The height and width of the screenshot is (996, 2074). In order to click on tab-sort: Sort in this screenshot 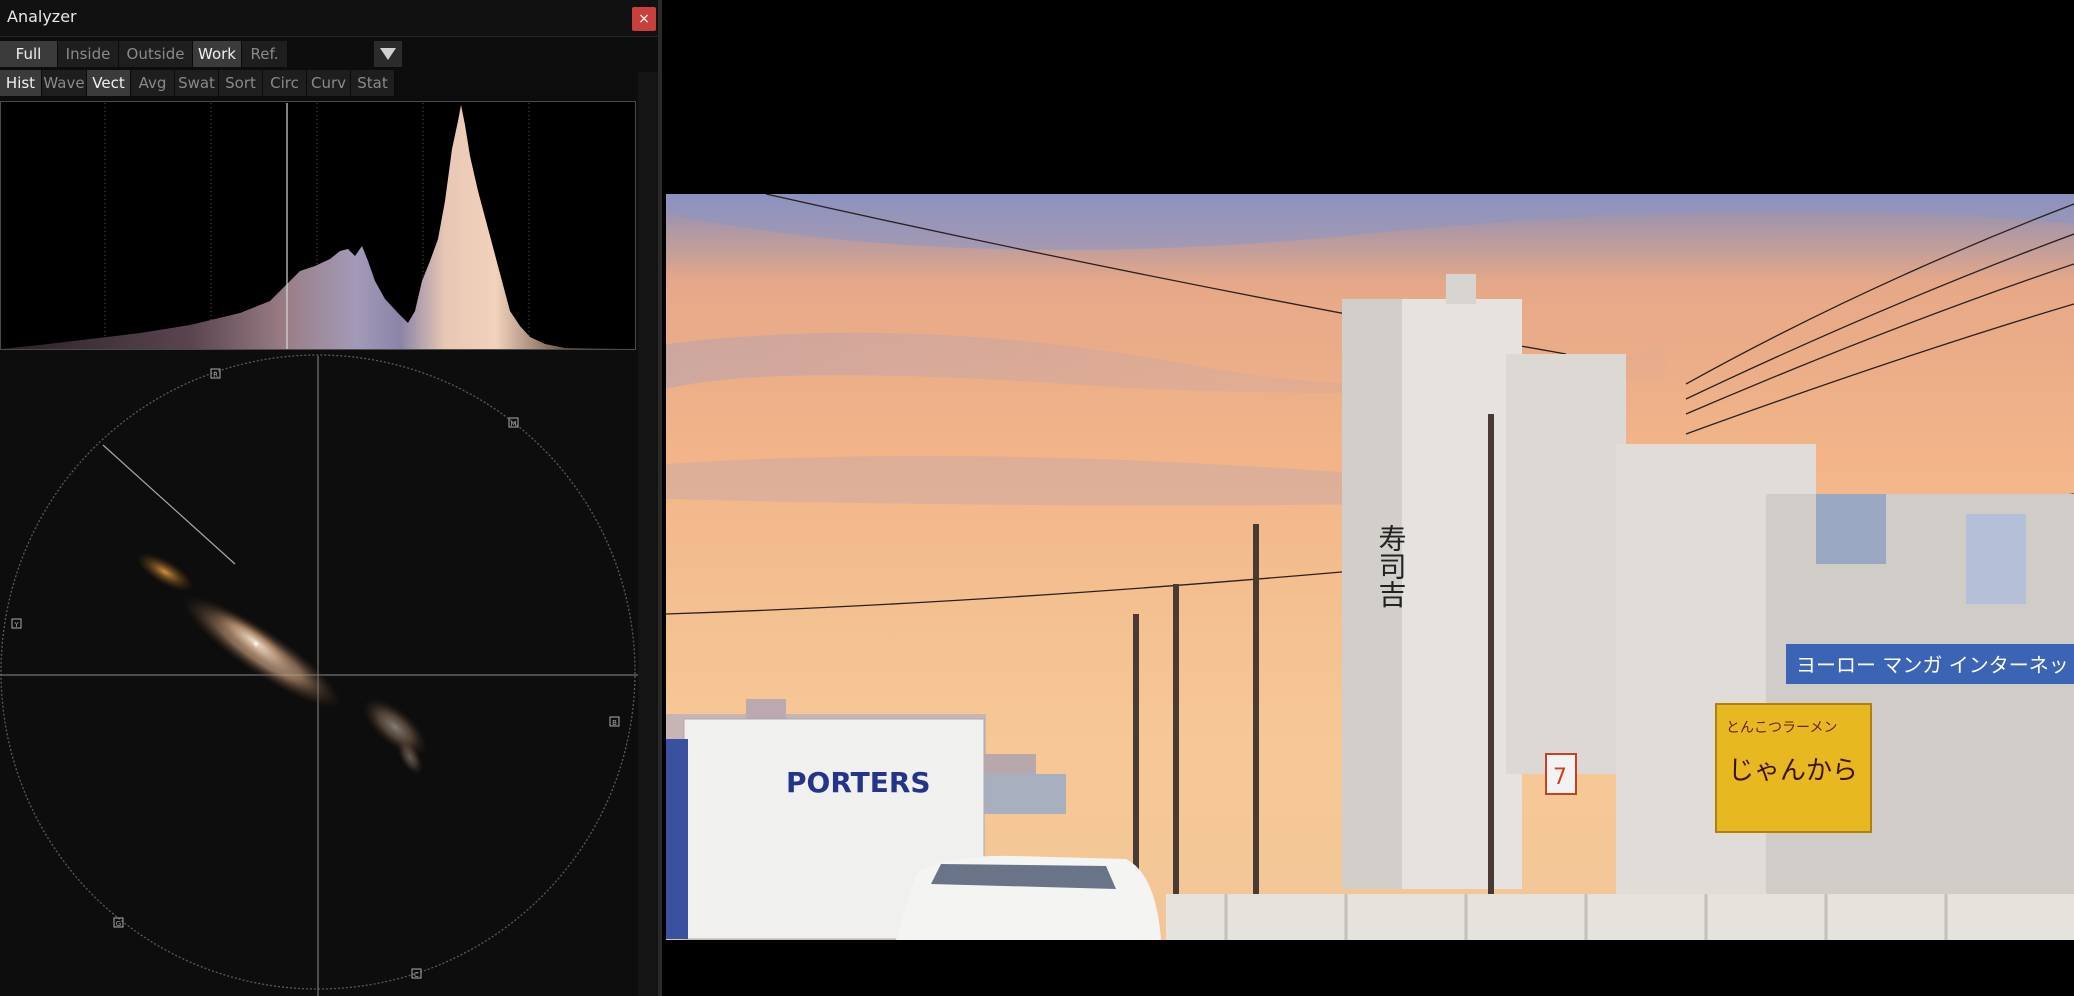, I will do `click(241, 83)`.